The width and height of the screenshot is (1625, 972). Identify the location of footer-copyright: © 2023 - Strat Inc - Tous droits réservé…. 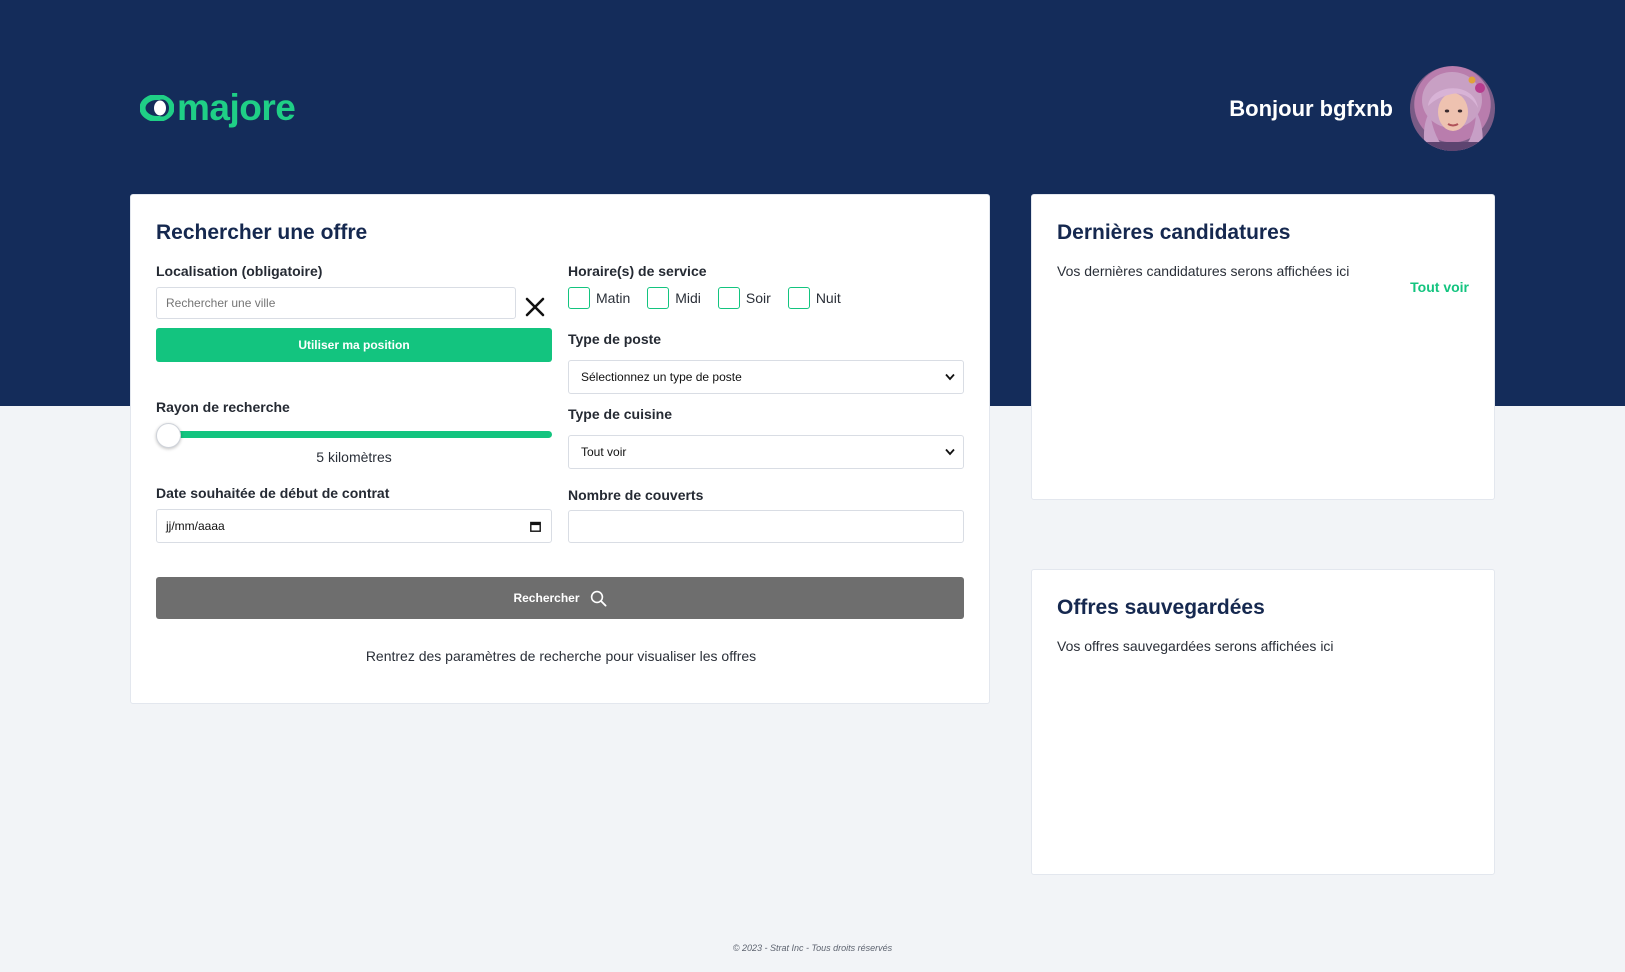
(812, 948).